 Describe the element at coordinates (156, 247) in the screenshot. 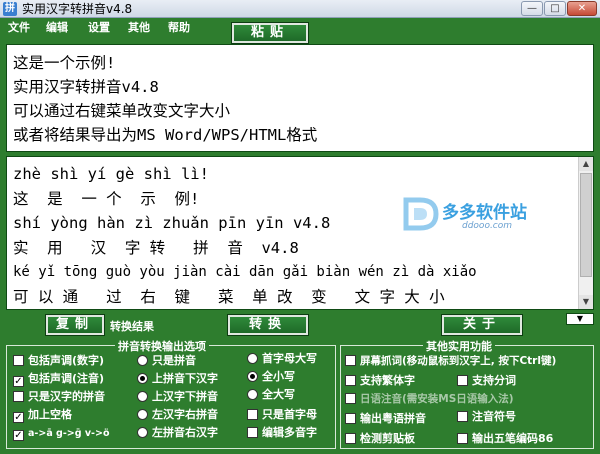

I see `output-line: 实 用 汉 字 转 拼 音 v4.8` at that location.